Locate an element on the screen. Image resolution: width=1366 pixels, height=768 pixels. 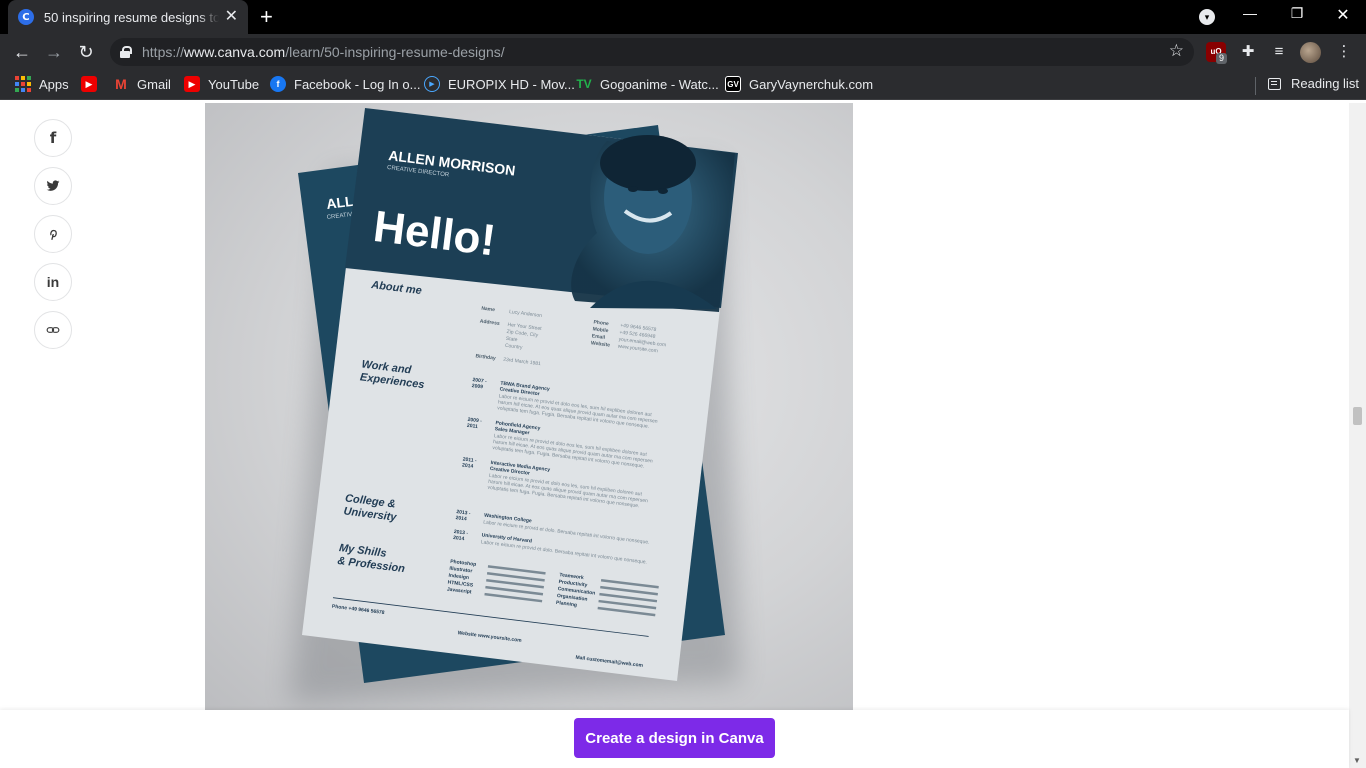
window-close-button: ✕ is located at coordinates (1343, 15).